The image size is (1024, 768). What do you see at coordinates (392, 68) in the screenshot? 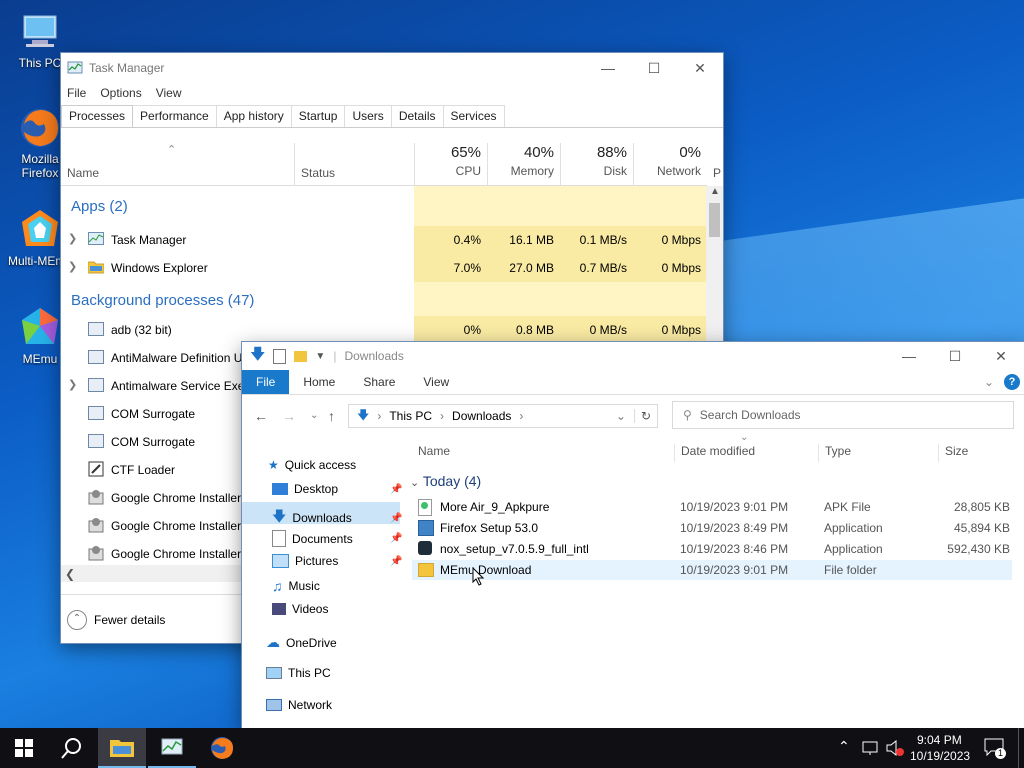
I see `task-manager-titlebar: Task Manager — ☐ ✕` at bounding box center [392, 68].